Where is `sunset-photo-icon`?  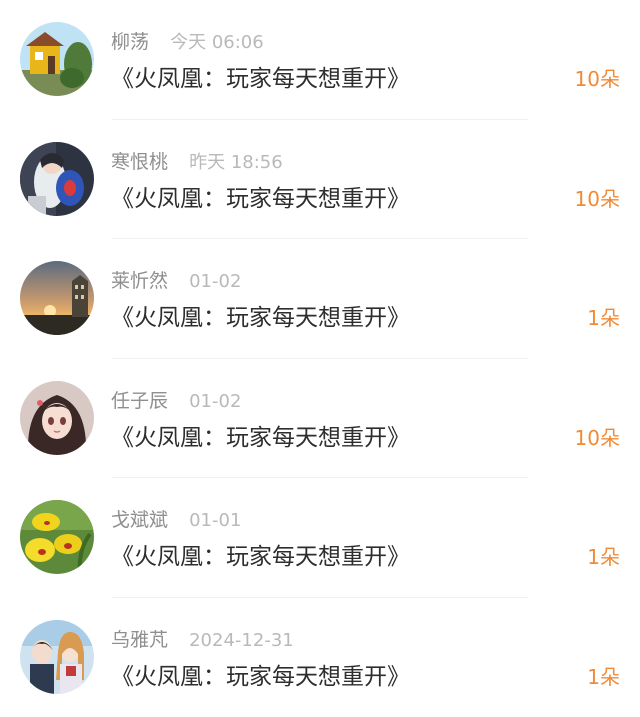
sunset-photo-icon is located at coordinates (57, 298).